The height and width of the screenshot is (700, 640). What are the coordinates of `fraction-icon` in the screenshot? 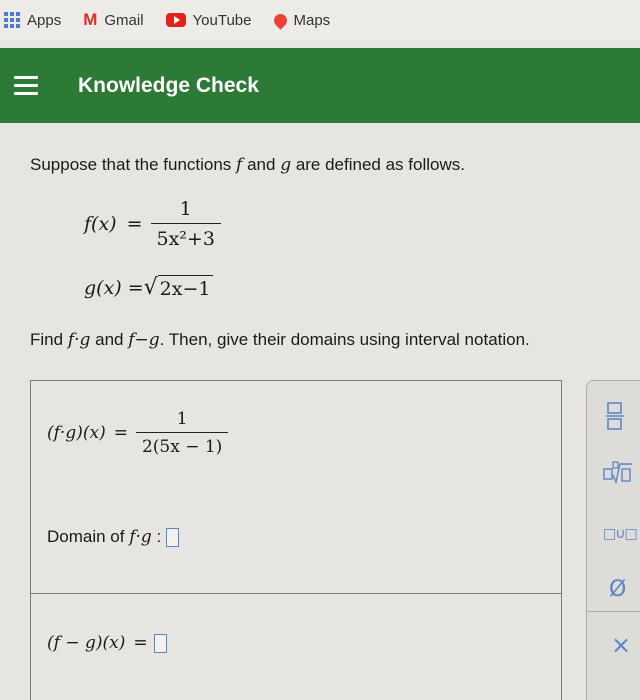 It's located at (615, 418).